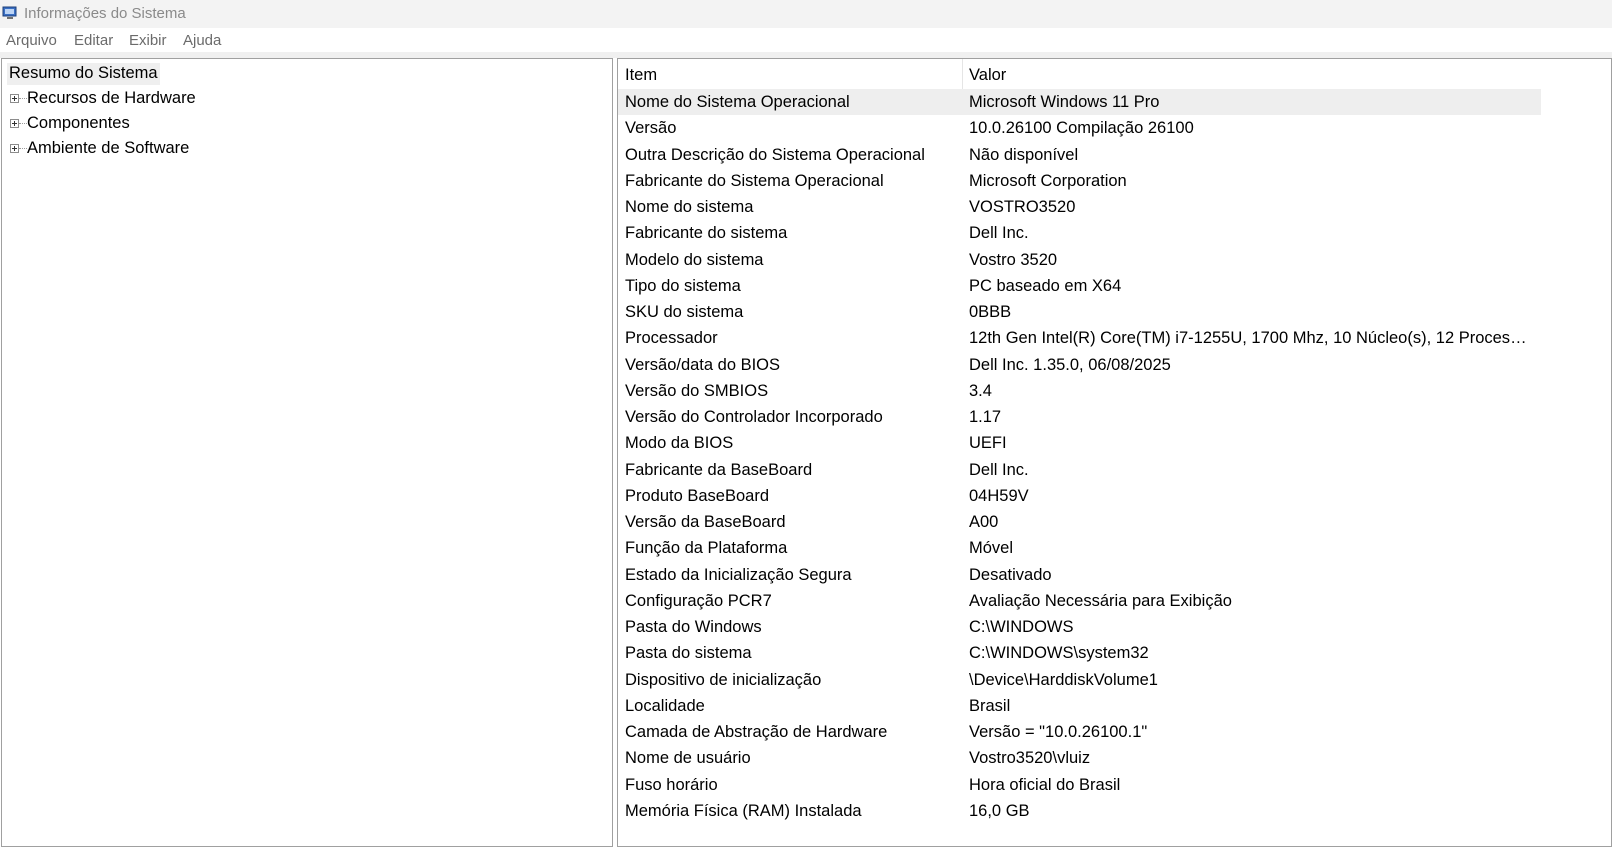 The image size is (1612, 847). Describe the element at coordinates (754, 180) in the screenshot. I see `item-cell: Fabricante do Sistema Operacional` at that location.